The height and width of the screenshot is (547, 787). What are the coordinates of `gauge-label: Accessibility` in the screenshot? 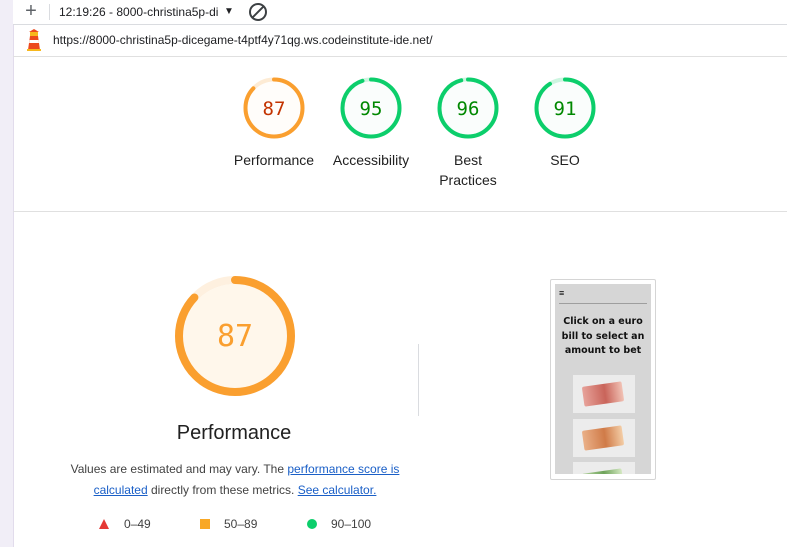 It's located at (371, 160).